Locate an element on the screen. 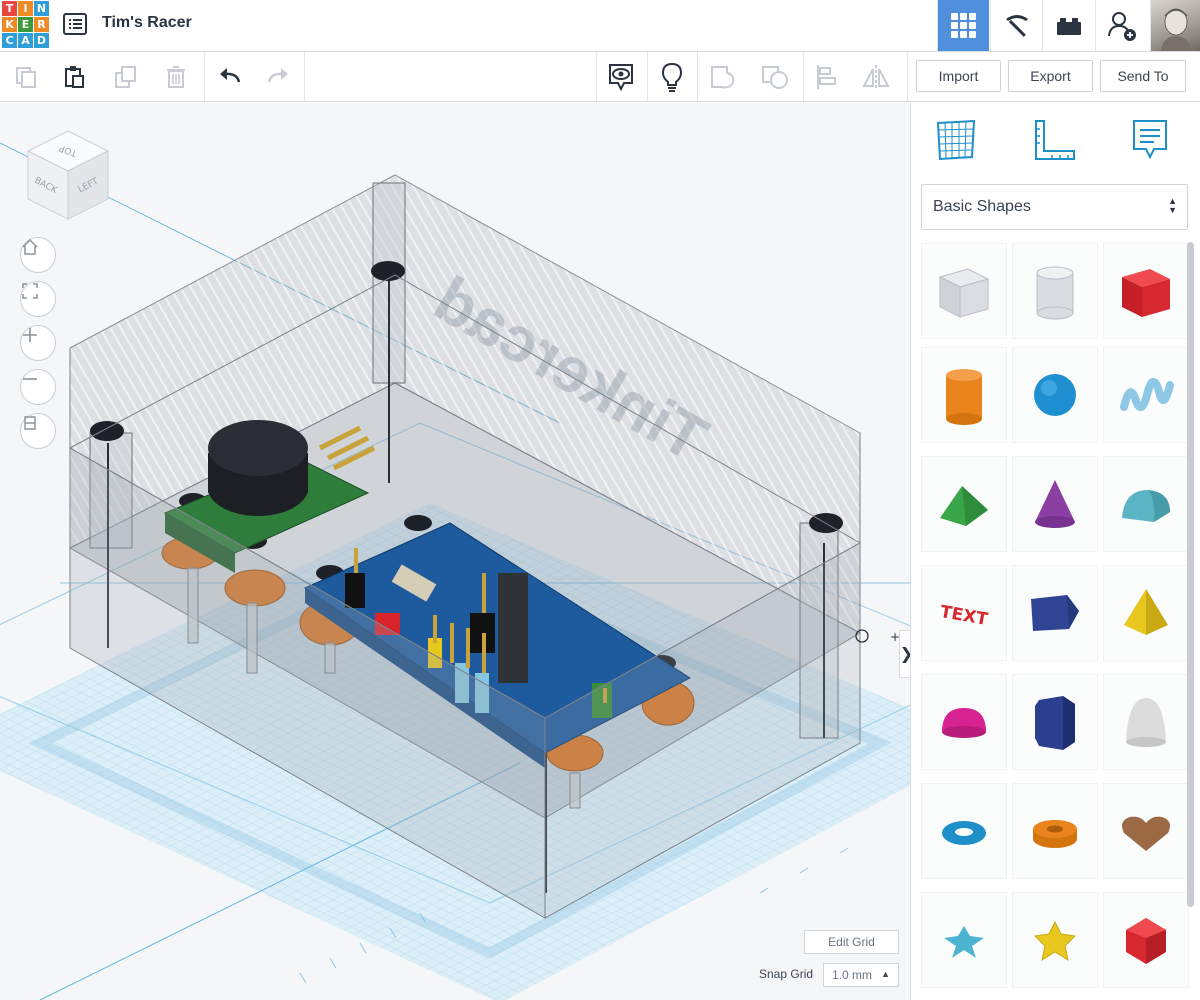 This screenshot has height=1000, width=1200. logo-letter: T is located at coordinates (9, 8).